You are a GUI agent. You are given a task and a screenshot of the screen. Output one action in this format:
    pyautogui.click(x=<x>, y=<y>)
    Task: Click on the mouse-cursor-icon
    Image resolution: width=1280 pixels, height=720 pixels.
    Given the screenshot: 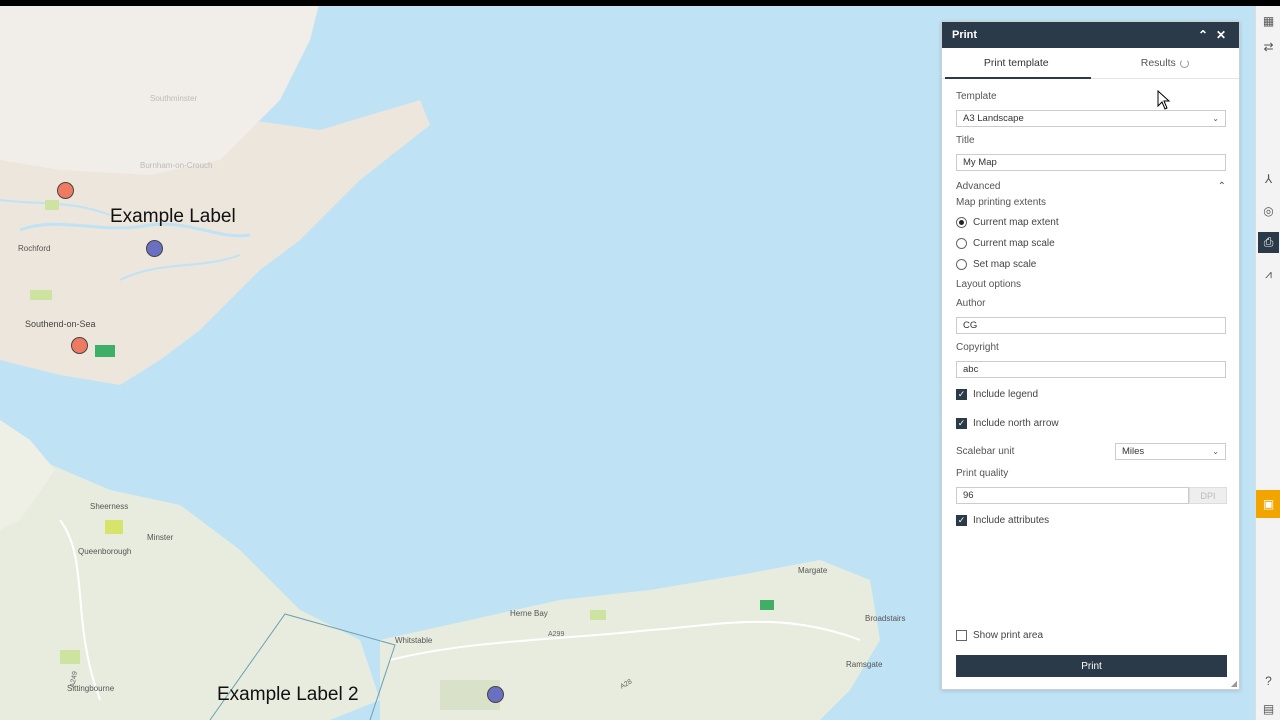 What is the action you would take?
    pyautogui.click(x=1164, y=100)
    